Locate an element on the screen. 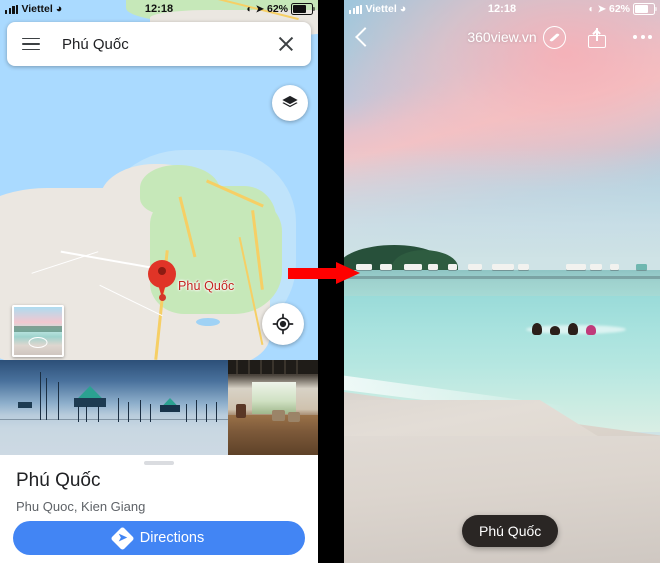  photo-swimmers is located at coordinates (575, 326).